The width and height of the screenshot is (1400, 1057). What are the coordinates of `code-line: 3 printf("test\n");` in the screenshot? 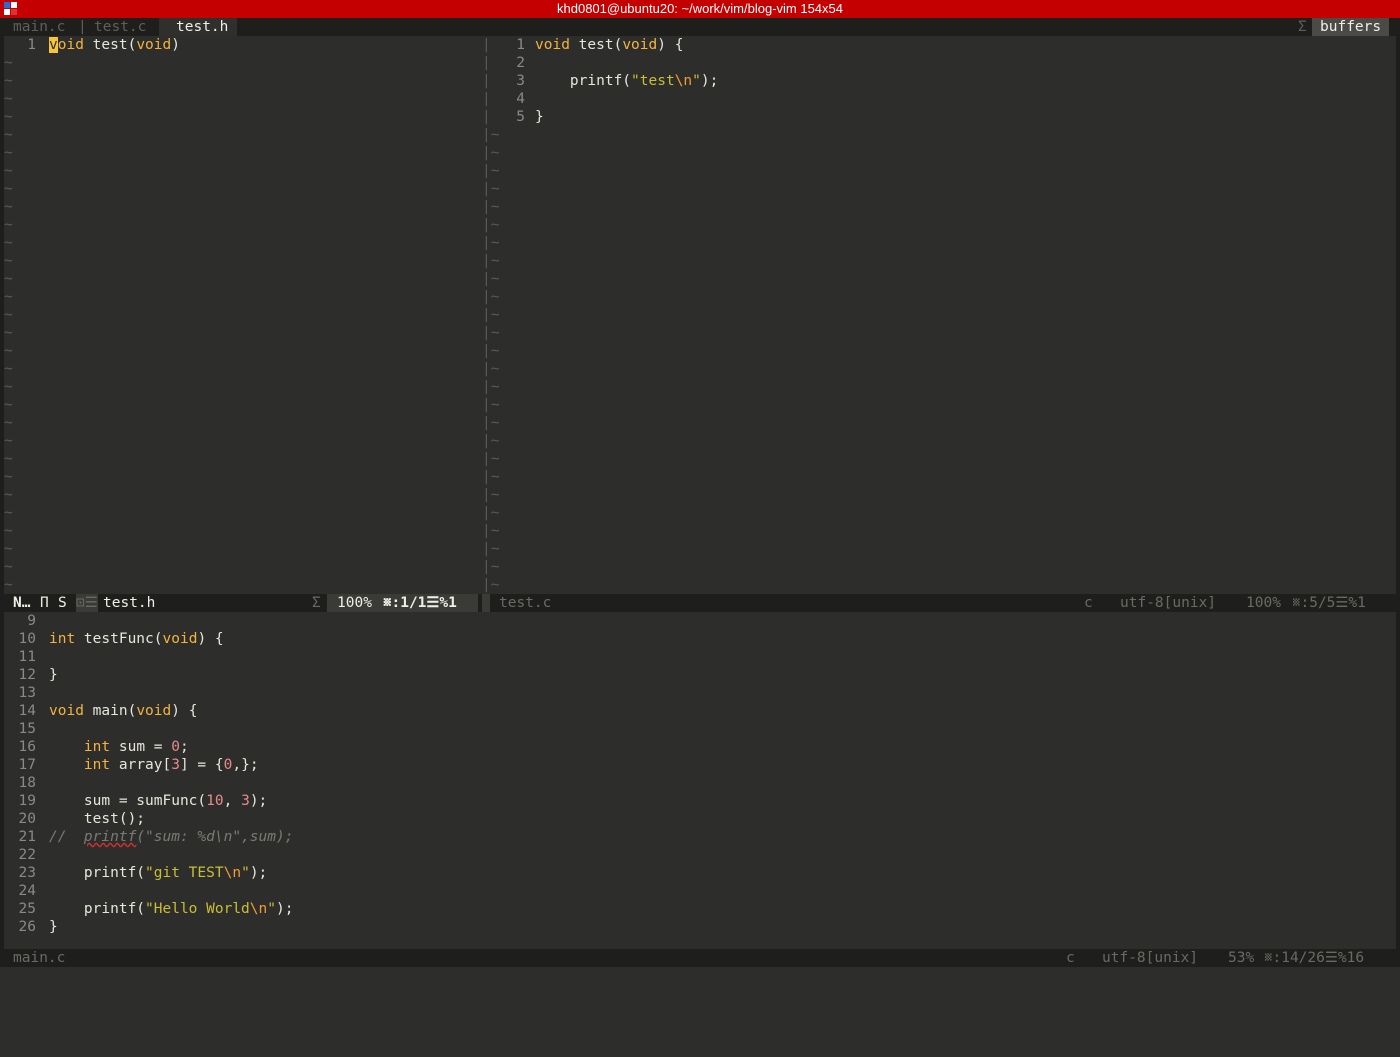 It's located at (609, 81).